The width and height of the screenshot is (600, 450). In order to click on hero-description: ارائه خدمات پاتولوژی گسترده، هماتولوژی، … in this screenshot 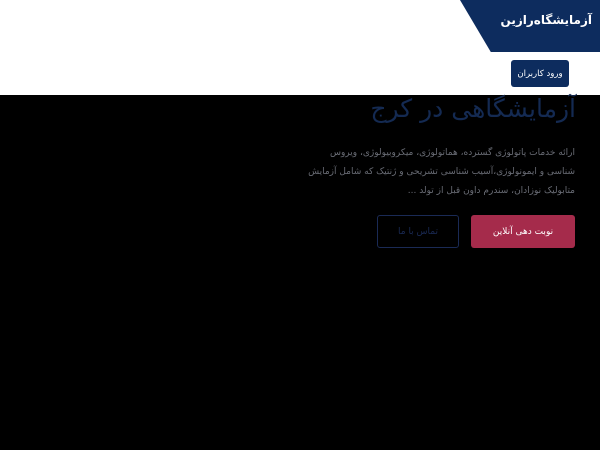, I will do `click(441, 172)`.